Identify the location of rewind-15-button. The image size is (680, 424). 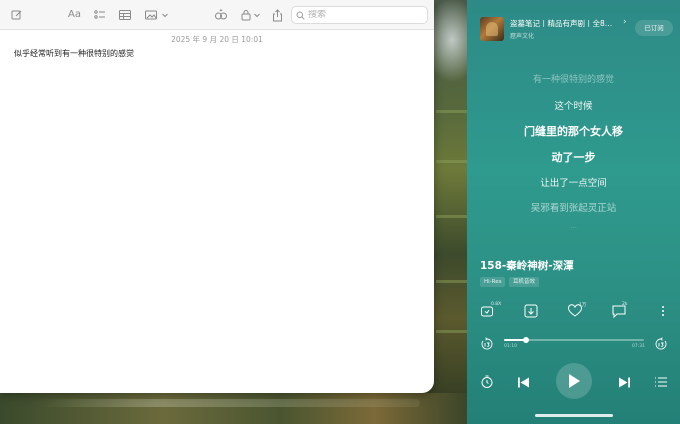
(487, 343).